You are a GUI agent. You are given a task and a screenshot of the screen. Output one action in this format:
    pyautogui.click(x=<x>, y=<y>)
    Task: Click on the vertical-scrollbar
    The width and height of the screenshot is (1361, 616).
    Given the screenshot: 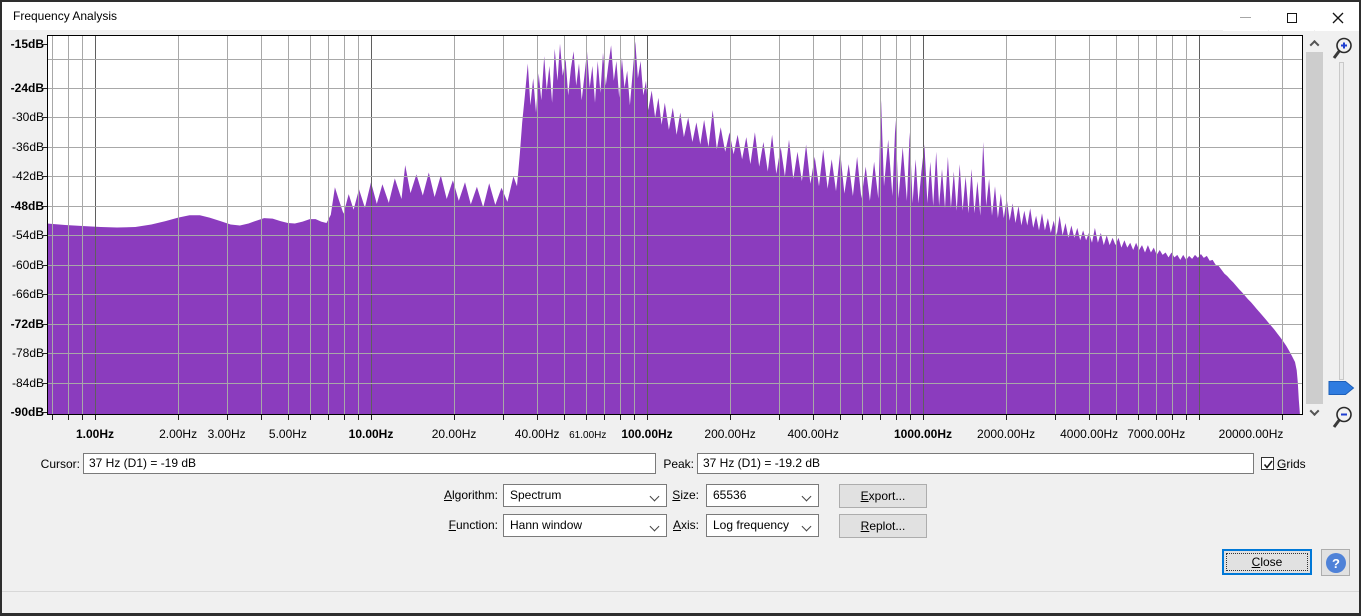 What is the action you would take?
    pyautogui.click(x=1314, y=228)
    